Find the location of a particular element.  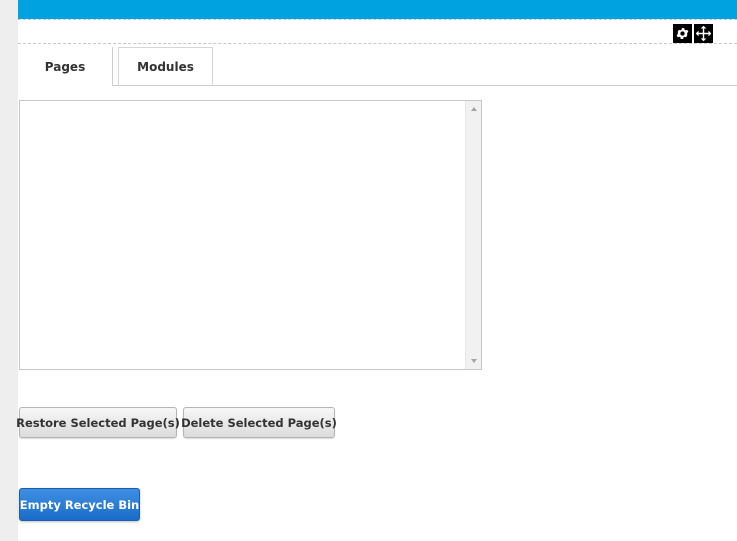

tab-modules: Modules is located at coordinates (165, 66).